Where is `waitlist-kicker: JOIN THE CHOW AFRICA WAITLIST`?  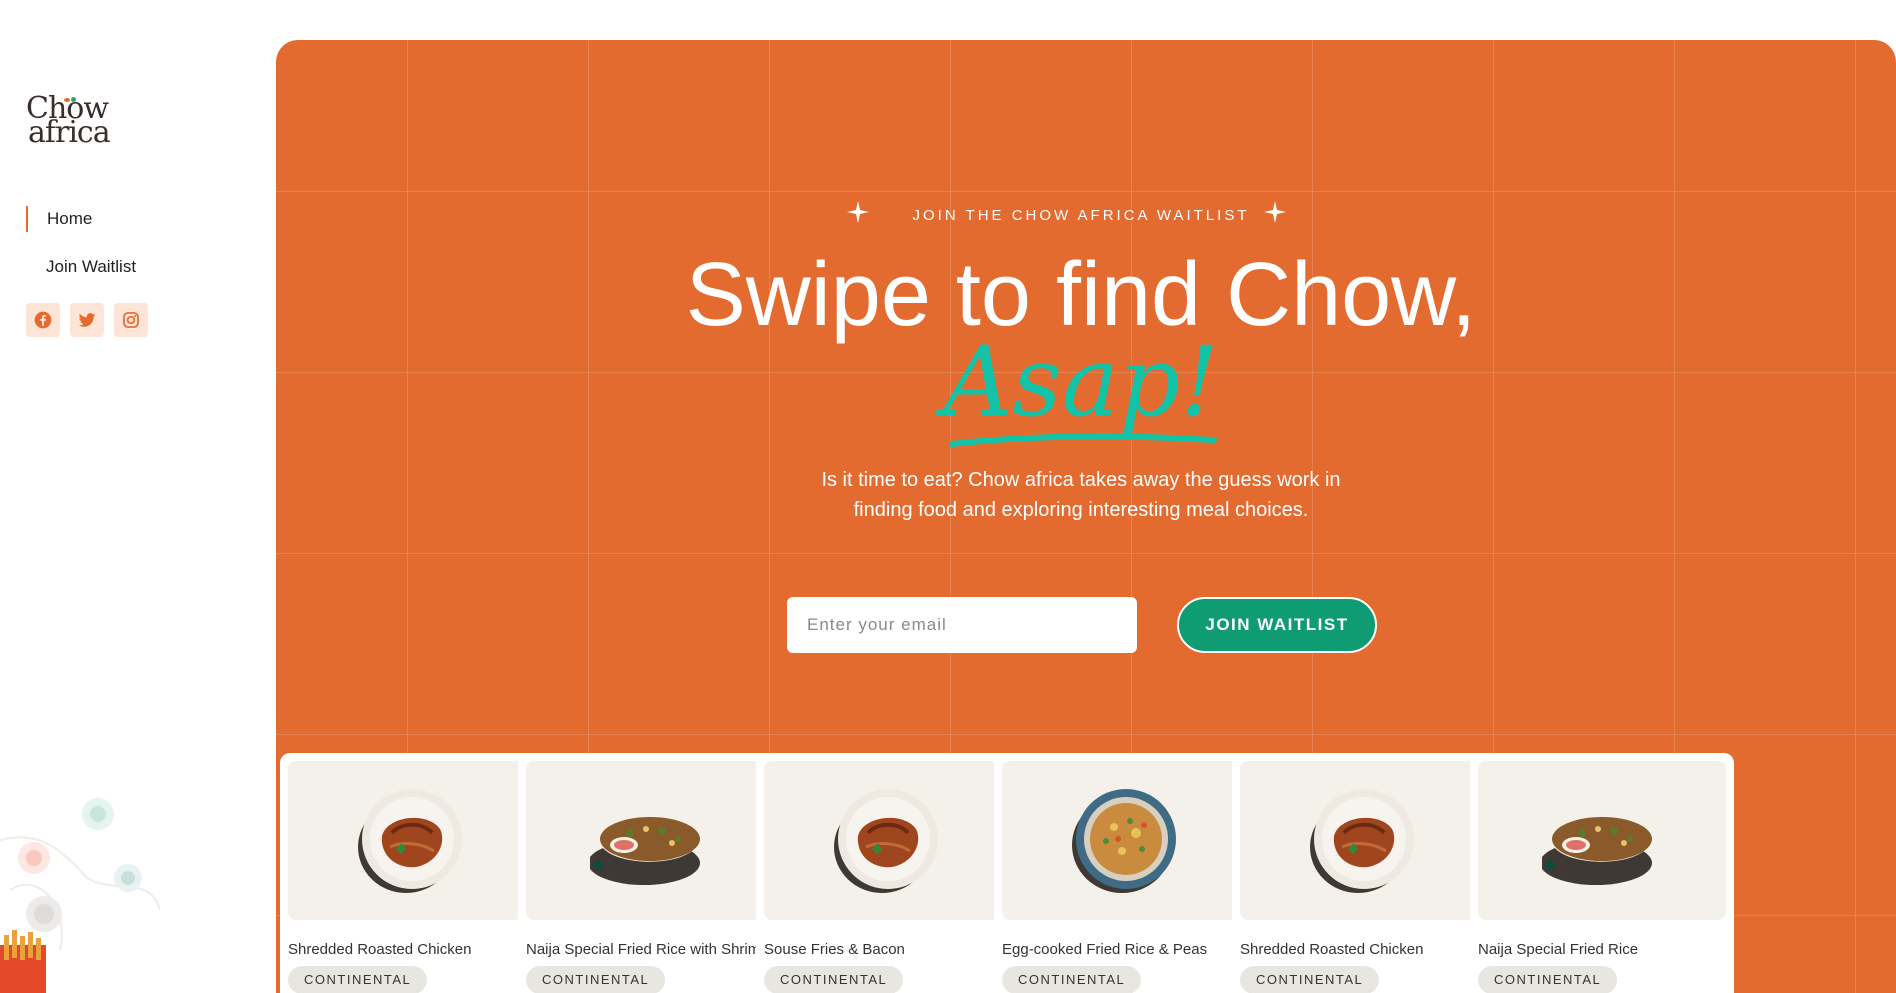 waitlist-kicker: JOIN THE CHOW AFRICA WAITLIST is located at coordinates (1081, 215).